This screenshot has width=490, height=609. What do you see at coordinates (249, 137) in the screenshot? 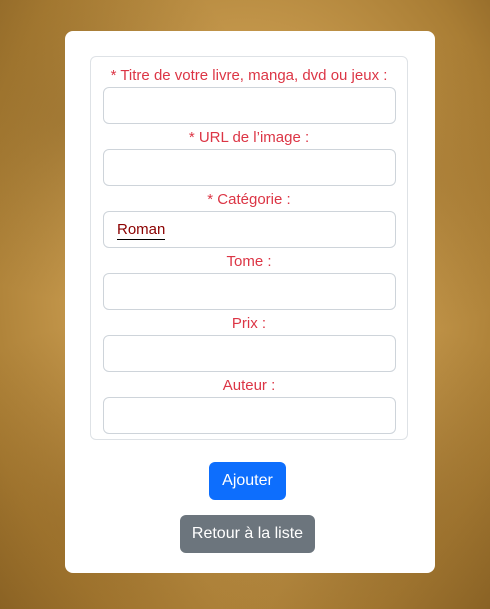
I see `image-url-label: * URL de l’image :` at bounding box center [249, 137].